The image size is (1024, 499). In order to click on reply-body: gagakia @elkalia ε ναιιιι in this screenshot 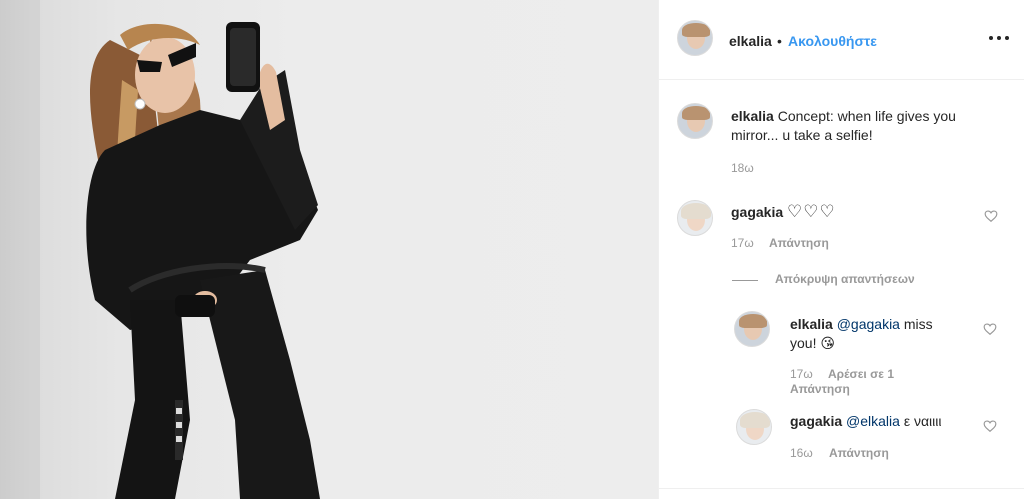, I will do `click(866, 421)`.